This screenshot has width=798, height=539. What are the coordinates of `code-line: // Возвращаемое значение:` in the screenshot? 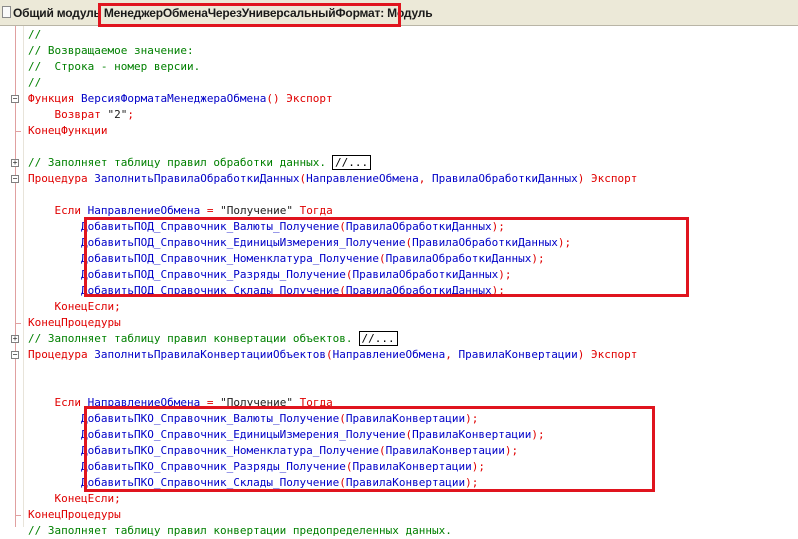 It's located at (332, 51).